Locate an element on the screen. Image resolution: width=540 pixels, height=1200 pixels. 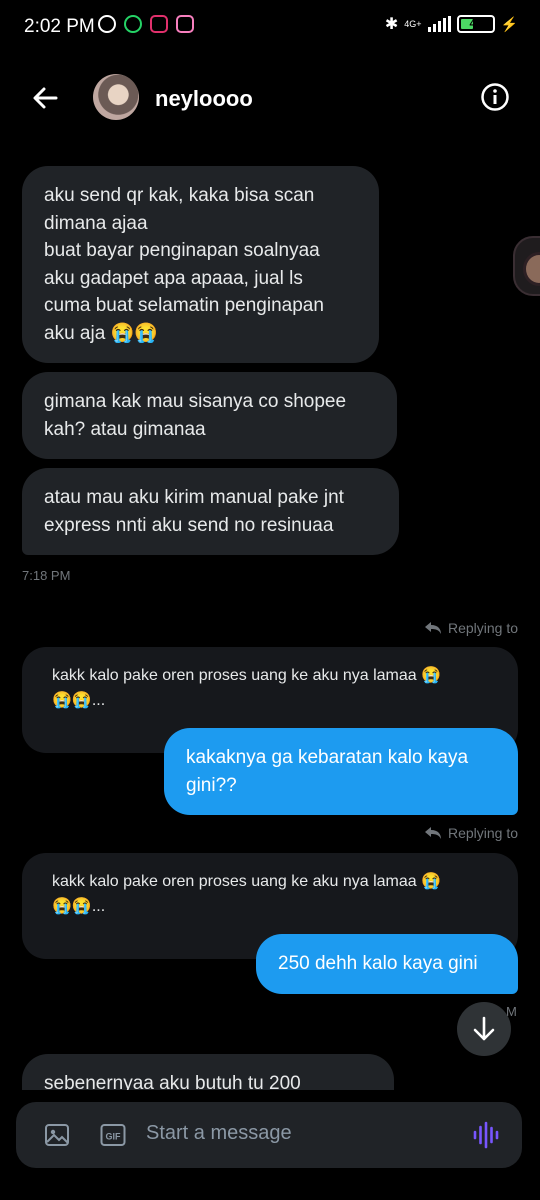
voice-message-icon is located at coordinates (486, 1135).